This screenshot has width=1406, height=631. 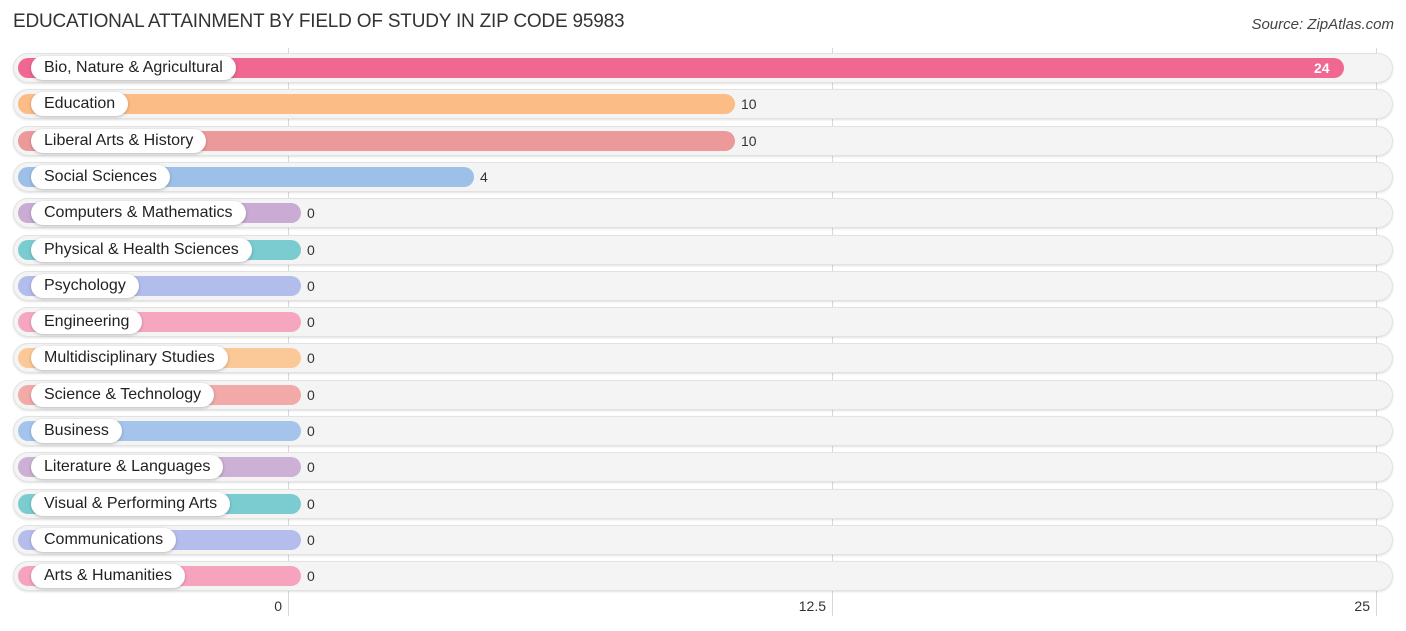 I want to click on category-label: Computers & Mathematics, so click(x=138, y=213).